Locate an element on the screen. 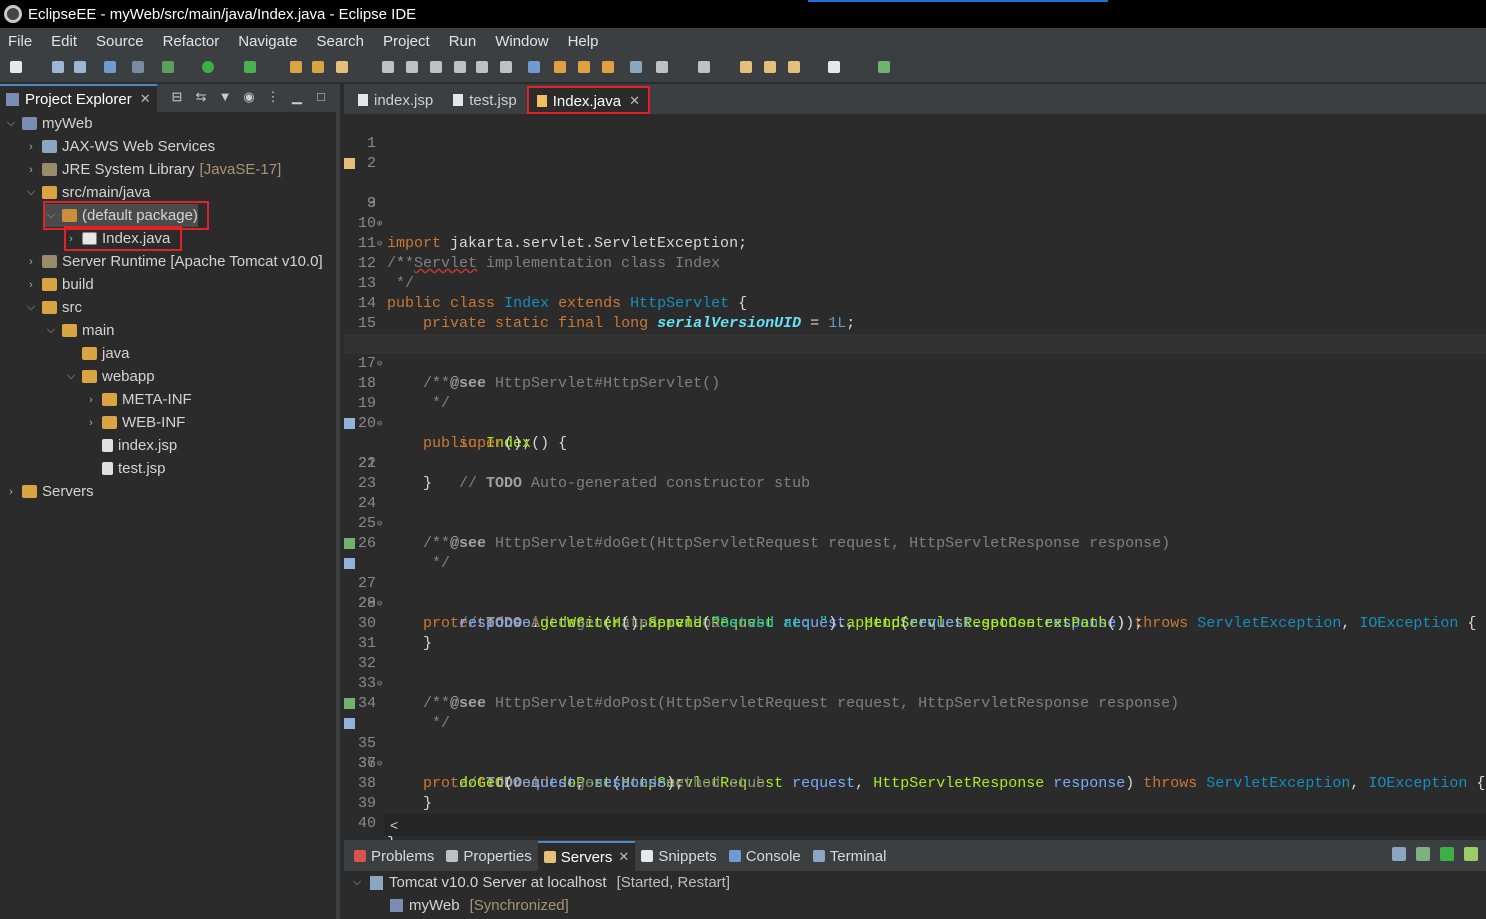 The width and height of the screenshot is (1486, 919). terminal-icon is located at coordinates (110, 67).